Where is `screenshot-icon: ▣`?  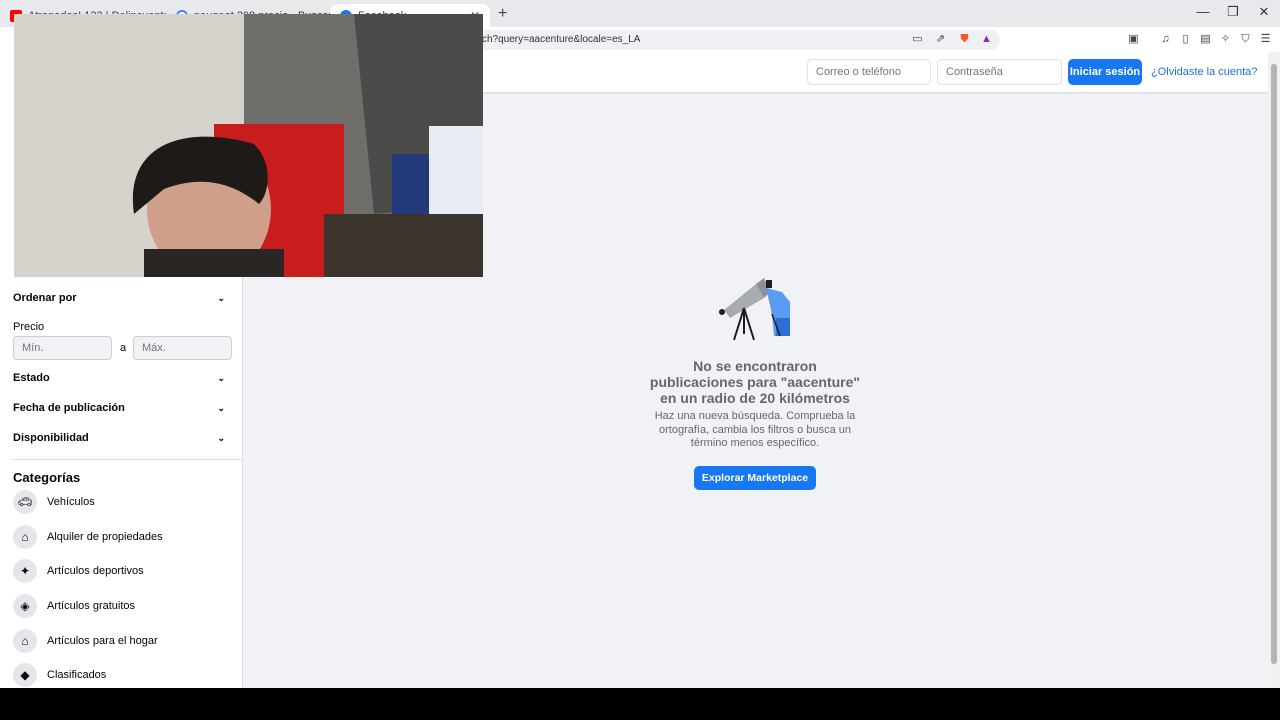 screenshot-icon: ▣ is located at coordinates (1133, 39).